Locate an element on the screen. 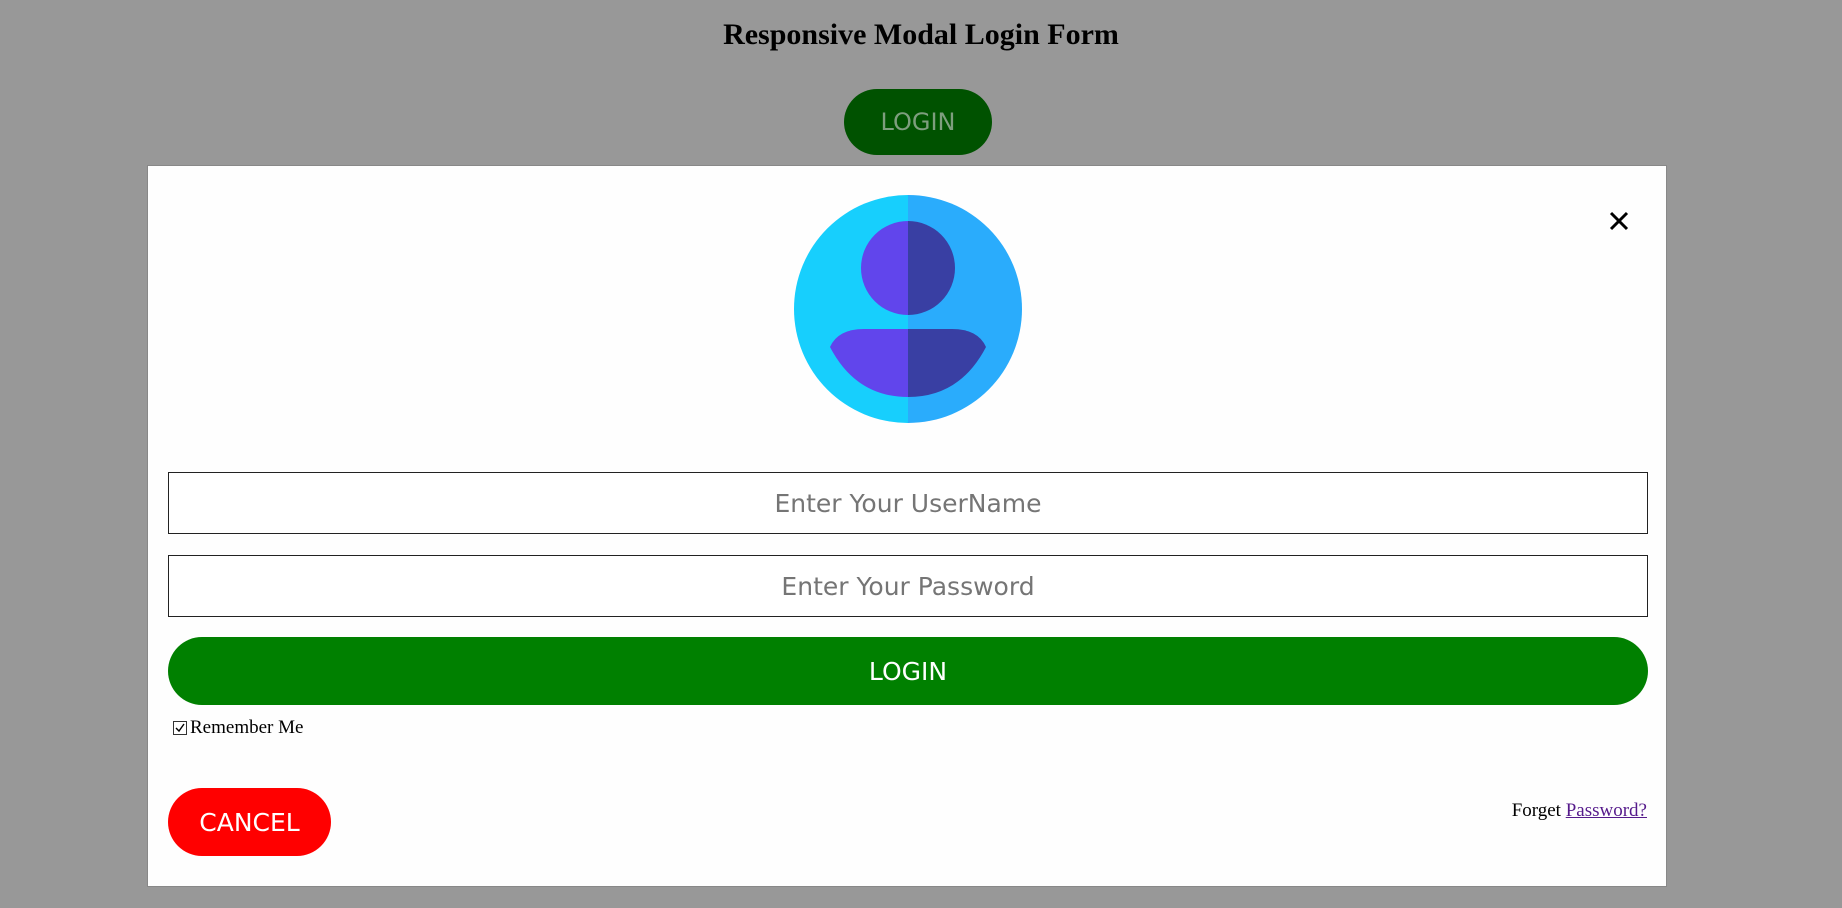 This screenshot has height=908, width=1842. password-input is located at coordinates (908, 586).